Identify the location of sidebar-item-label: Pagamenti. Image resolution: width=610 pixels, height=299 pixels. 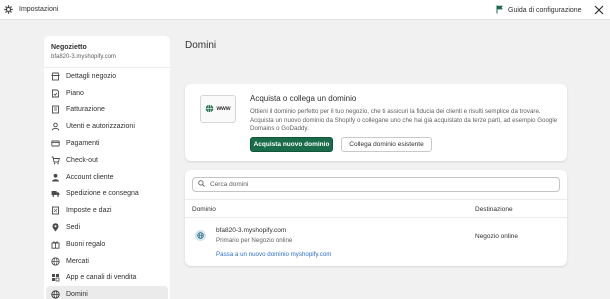
(83, 144).